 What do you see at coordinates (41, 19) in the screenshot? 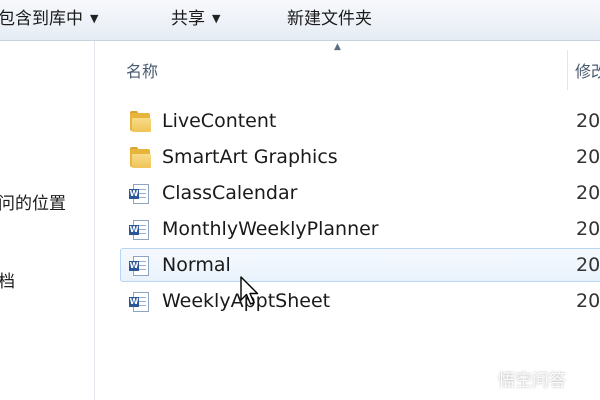
I see `include-in-library-label: 包含到库中` at bounding box center [41, 19].